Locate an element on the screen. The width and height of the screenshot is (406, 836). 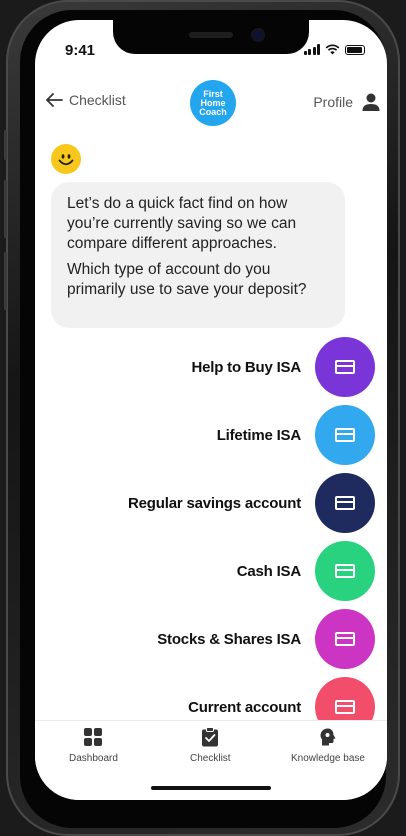
option-lifetime-isa: Lifetime ISA is located at coordinates (296, 435).